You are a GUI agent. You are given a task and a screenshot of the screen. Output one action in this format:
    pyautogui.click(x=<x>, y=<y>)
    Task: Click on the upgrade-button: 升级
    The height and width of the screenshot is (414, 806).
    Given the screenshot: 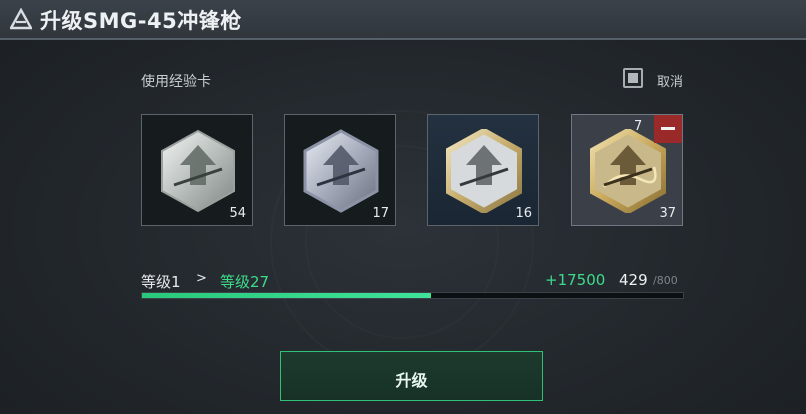 What is the action you would take?
    pyautogui.click(x=411, y=376)
    